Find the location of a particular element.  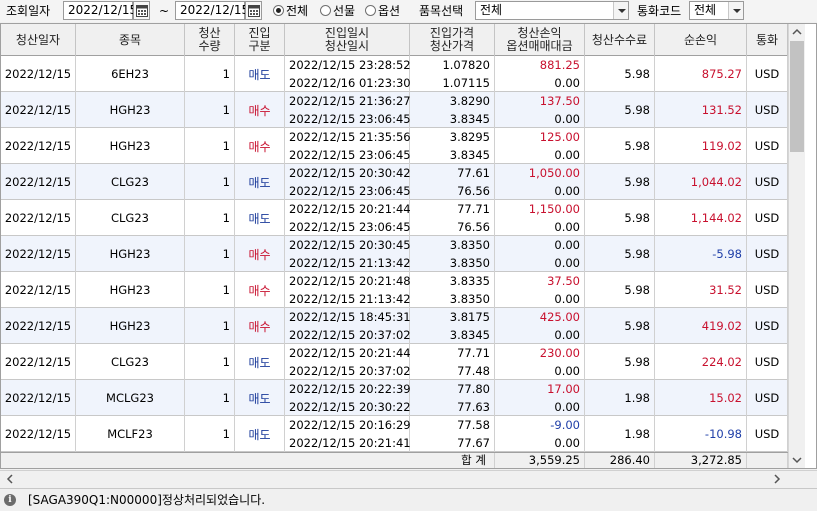

horizontal-scrollbar is located at coordinates (408, 478).